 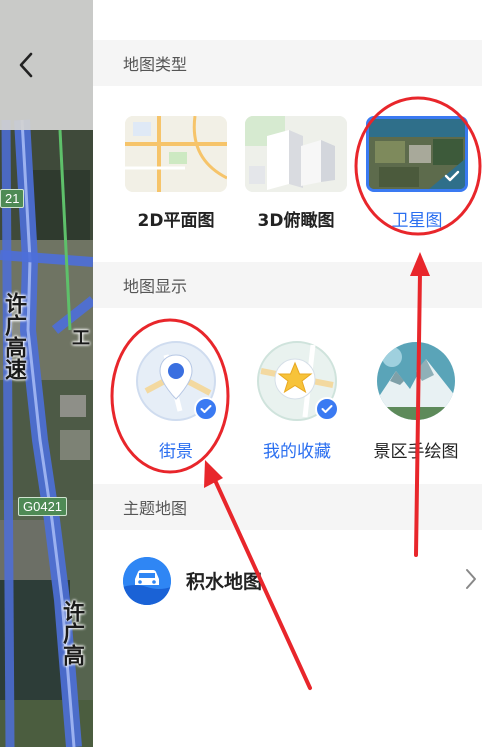 What do you see at coordinates (155, 64) in the screenshot?
I see `section-title: 地图类型` at bounding box center [155, 64].